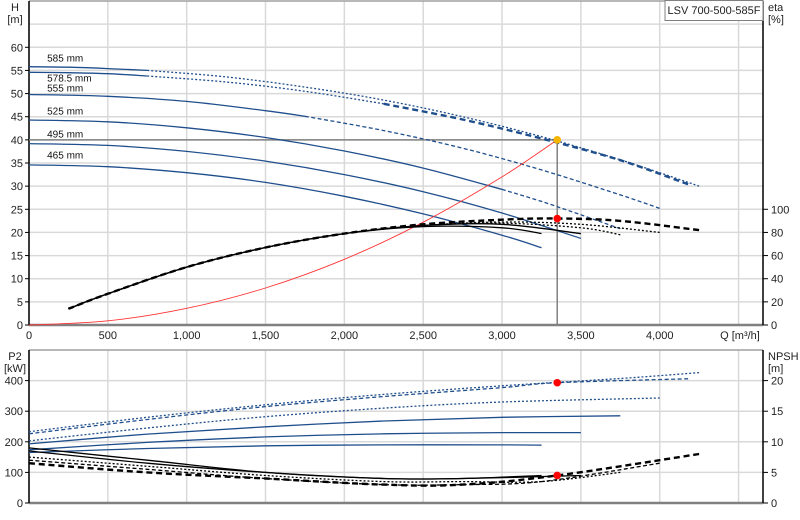 The height and width of the screenshot is (520, 800). Describe the element at coordinates (423, 336) in the screenshot. I see `tick-label: 2,500` at that location.